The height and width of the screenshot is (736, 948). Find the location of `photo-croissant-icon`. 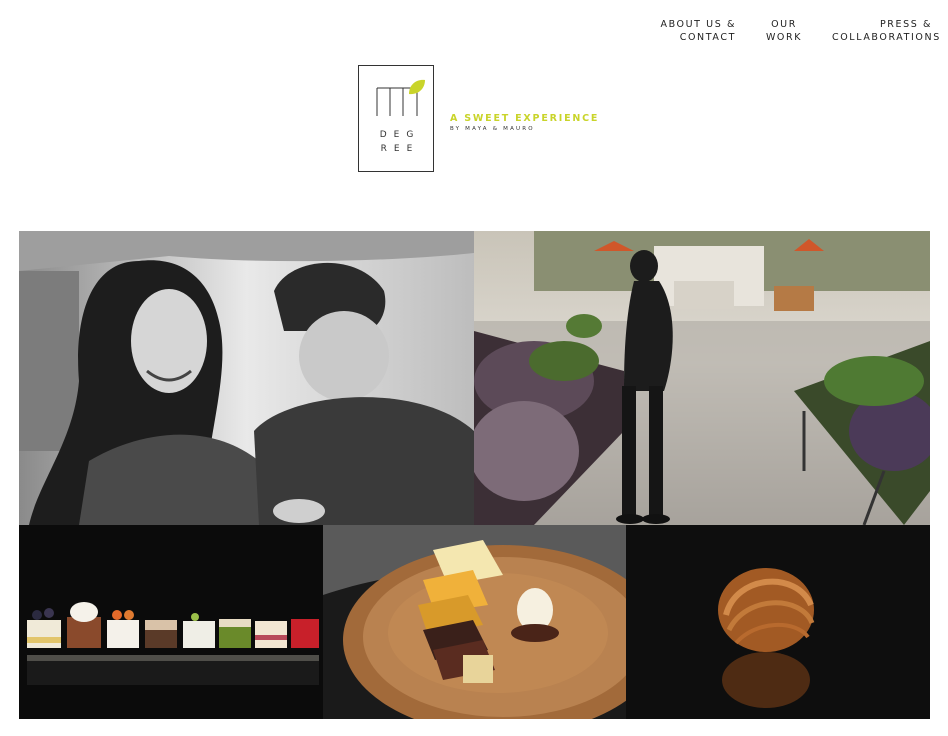

photo-croissant-icon is located at coordinates (778, 622).